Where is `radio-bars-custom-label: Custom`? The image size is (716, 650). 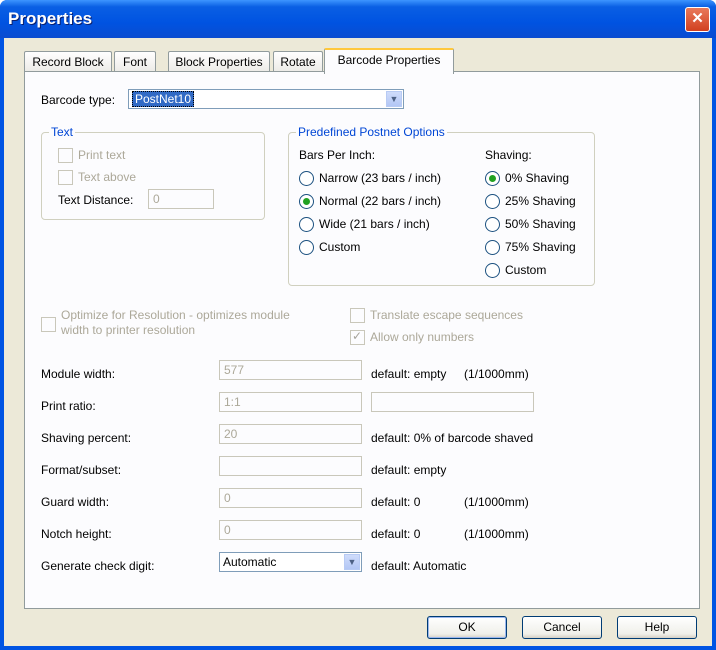
radio-bars-custom-label: Custom is located at coordinates (340, 247).